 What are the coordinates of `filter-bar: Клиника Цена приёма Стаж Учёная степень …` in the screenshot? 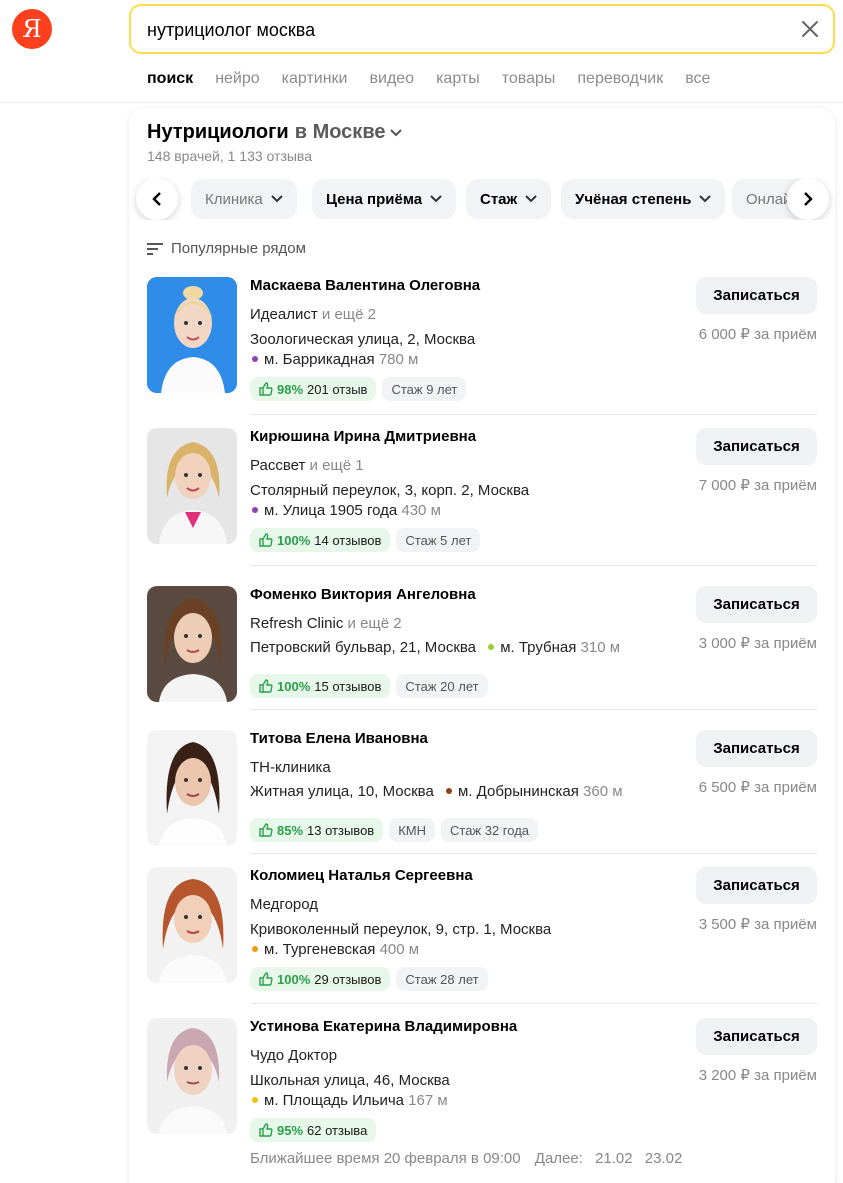 It's located at (482, 199).